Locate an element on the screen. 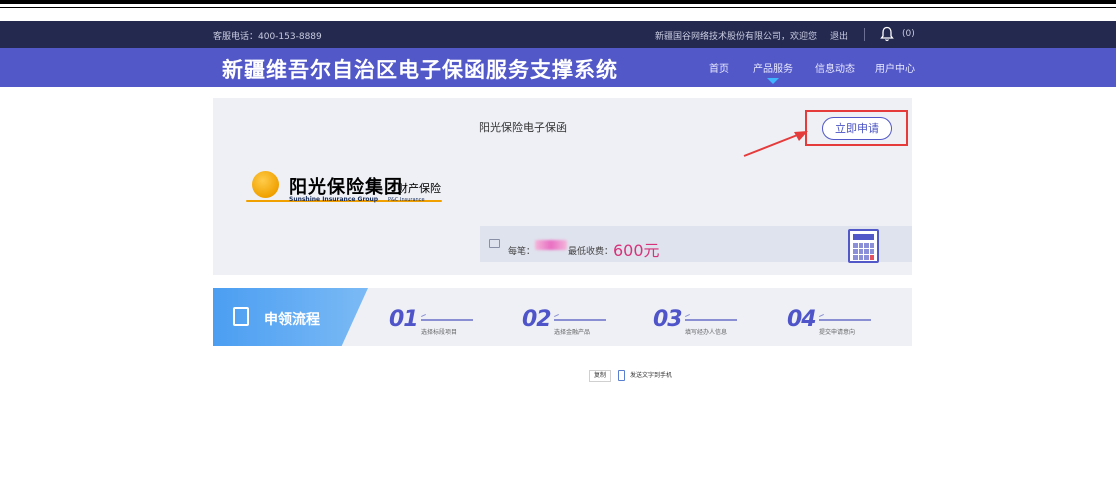  calculator-icon is located at coordinates (863, 246).